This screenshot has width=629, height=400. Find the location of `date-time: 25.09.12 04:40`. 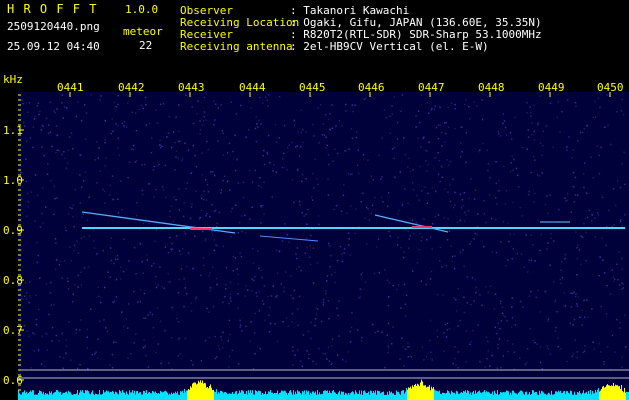

date-time: 25.09.12 04:40 is located at coordinates (53, 46).